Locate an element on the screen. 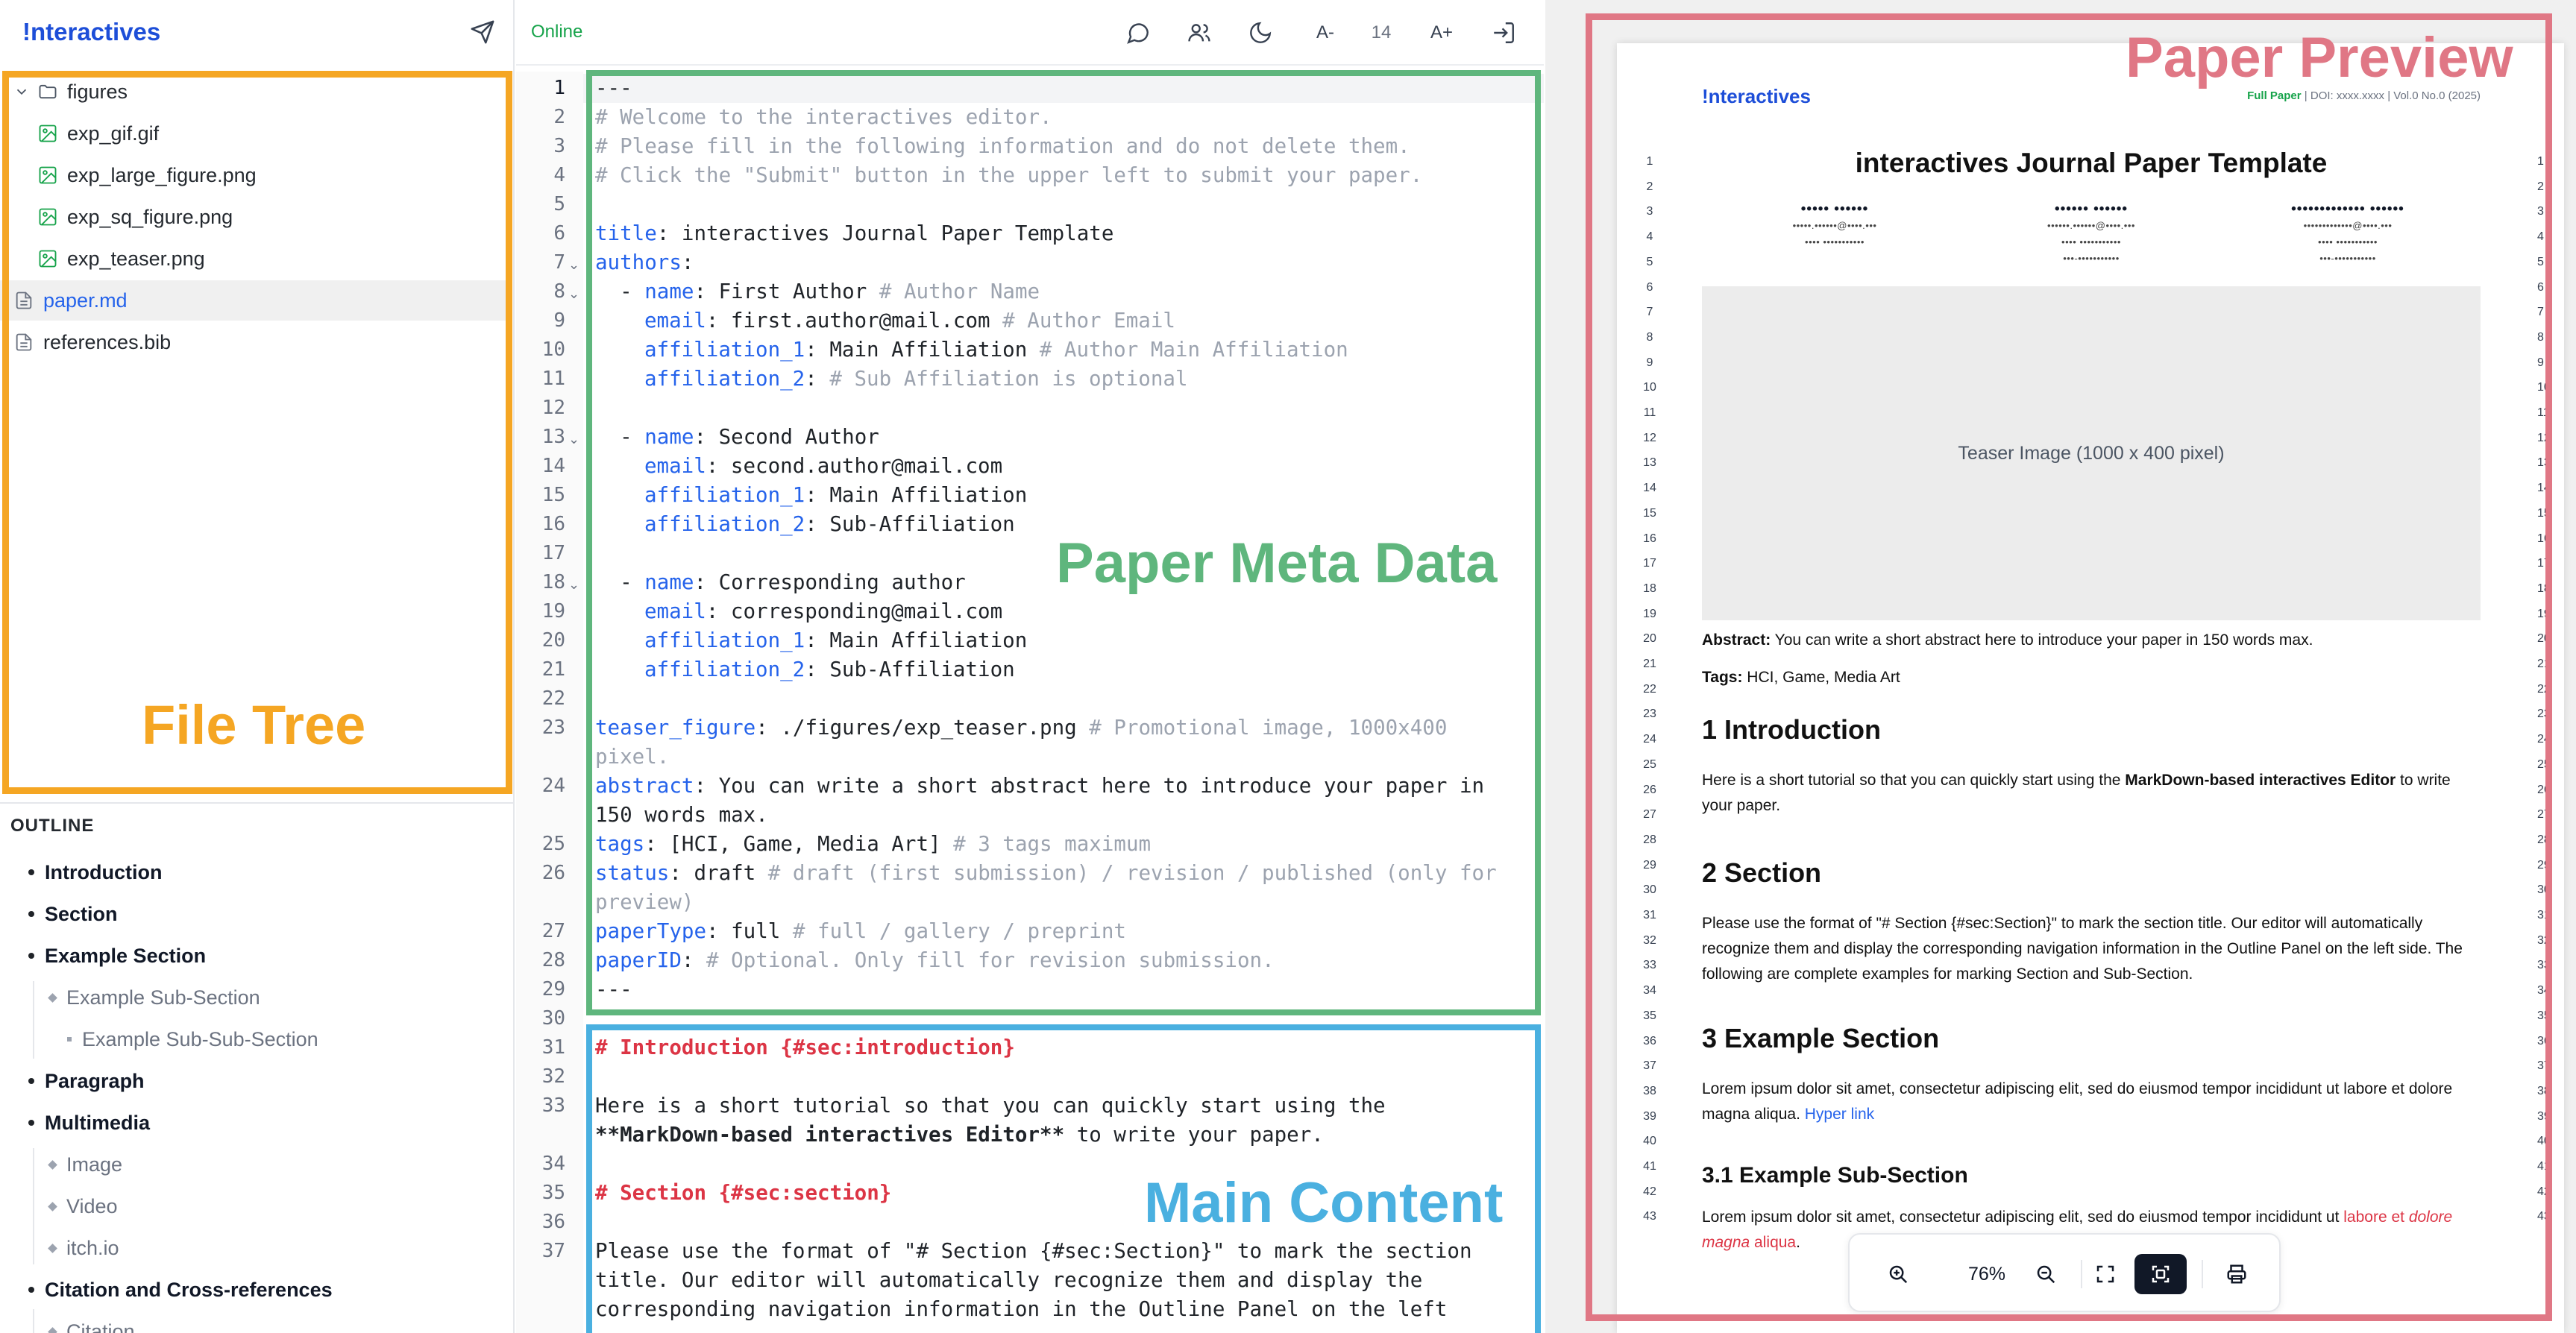 The image size is (2576, 1333). line-number: 36 is located at coordinates (553, 1222).